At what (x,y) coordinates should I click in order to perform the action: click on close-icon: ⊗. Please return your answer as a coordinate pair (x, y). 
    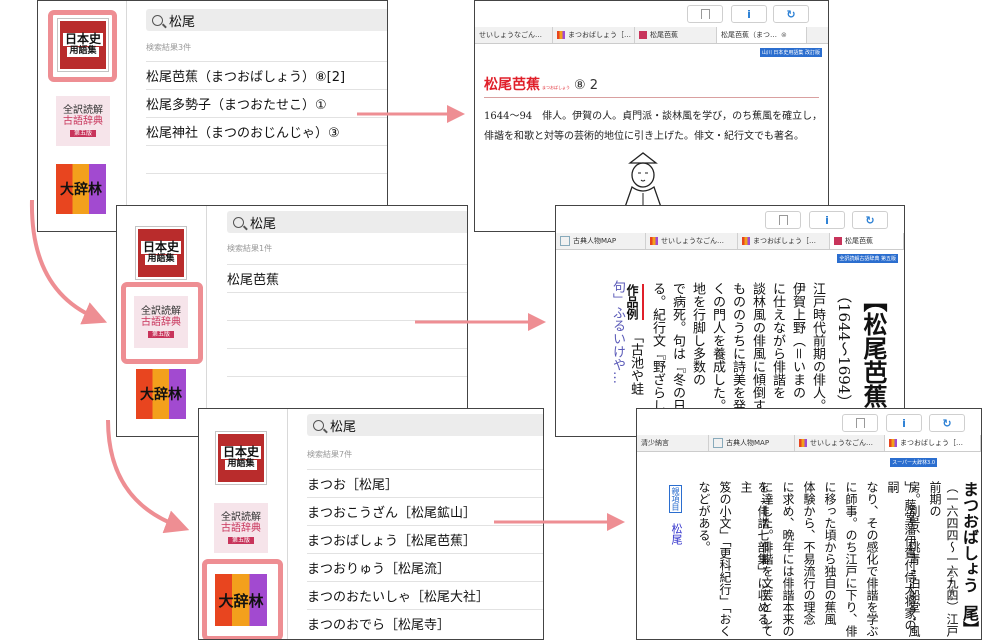
    Looking at the image, I should click on (784, 35).